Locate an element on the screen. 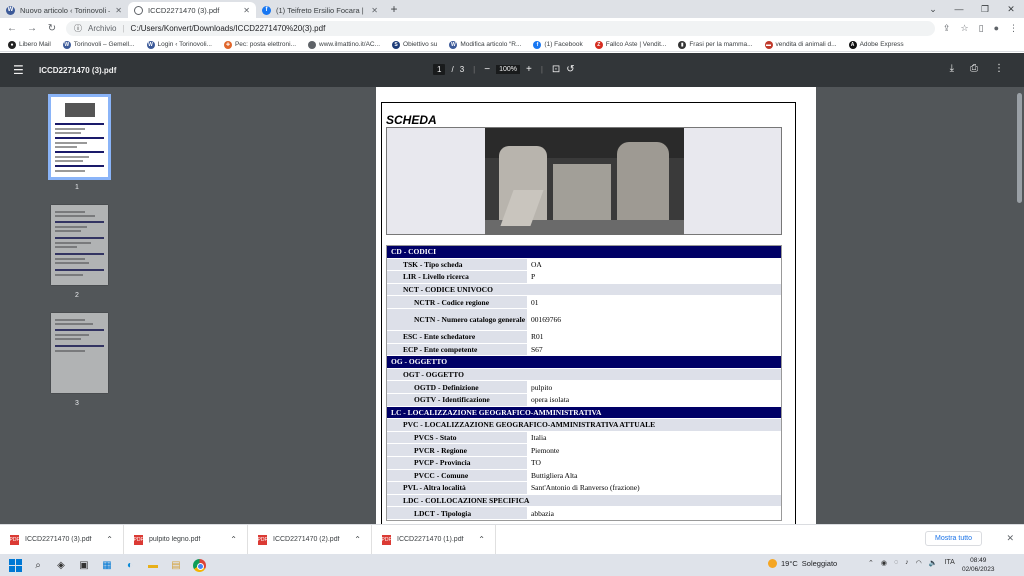 The height and width of the screenshot is (576, 1024). zoom-in-button: + is located at coordinates (529, 69).